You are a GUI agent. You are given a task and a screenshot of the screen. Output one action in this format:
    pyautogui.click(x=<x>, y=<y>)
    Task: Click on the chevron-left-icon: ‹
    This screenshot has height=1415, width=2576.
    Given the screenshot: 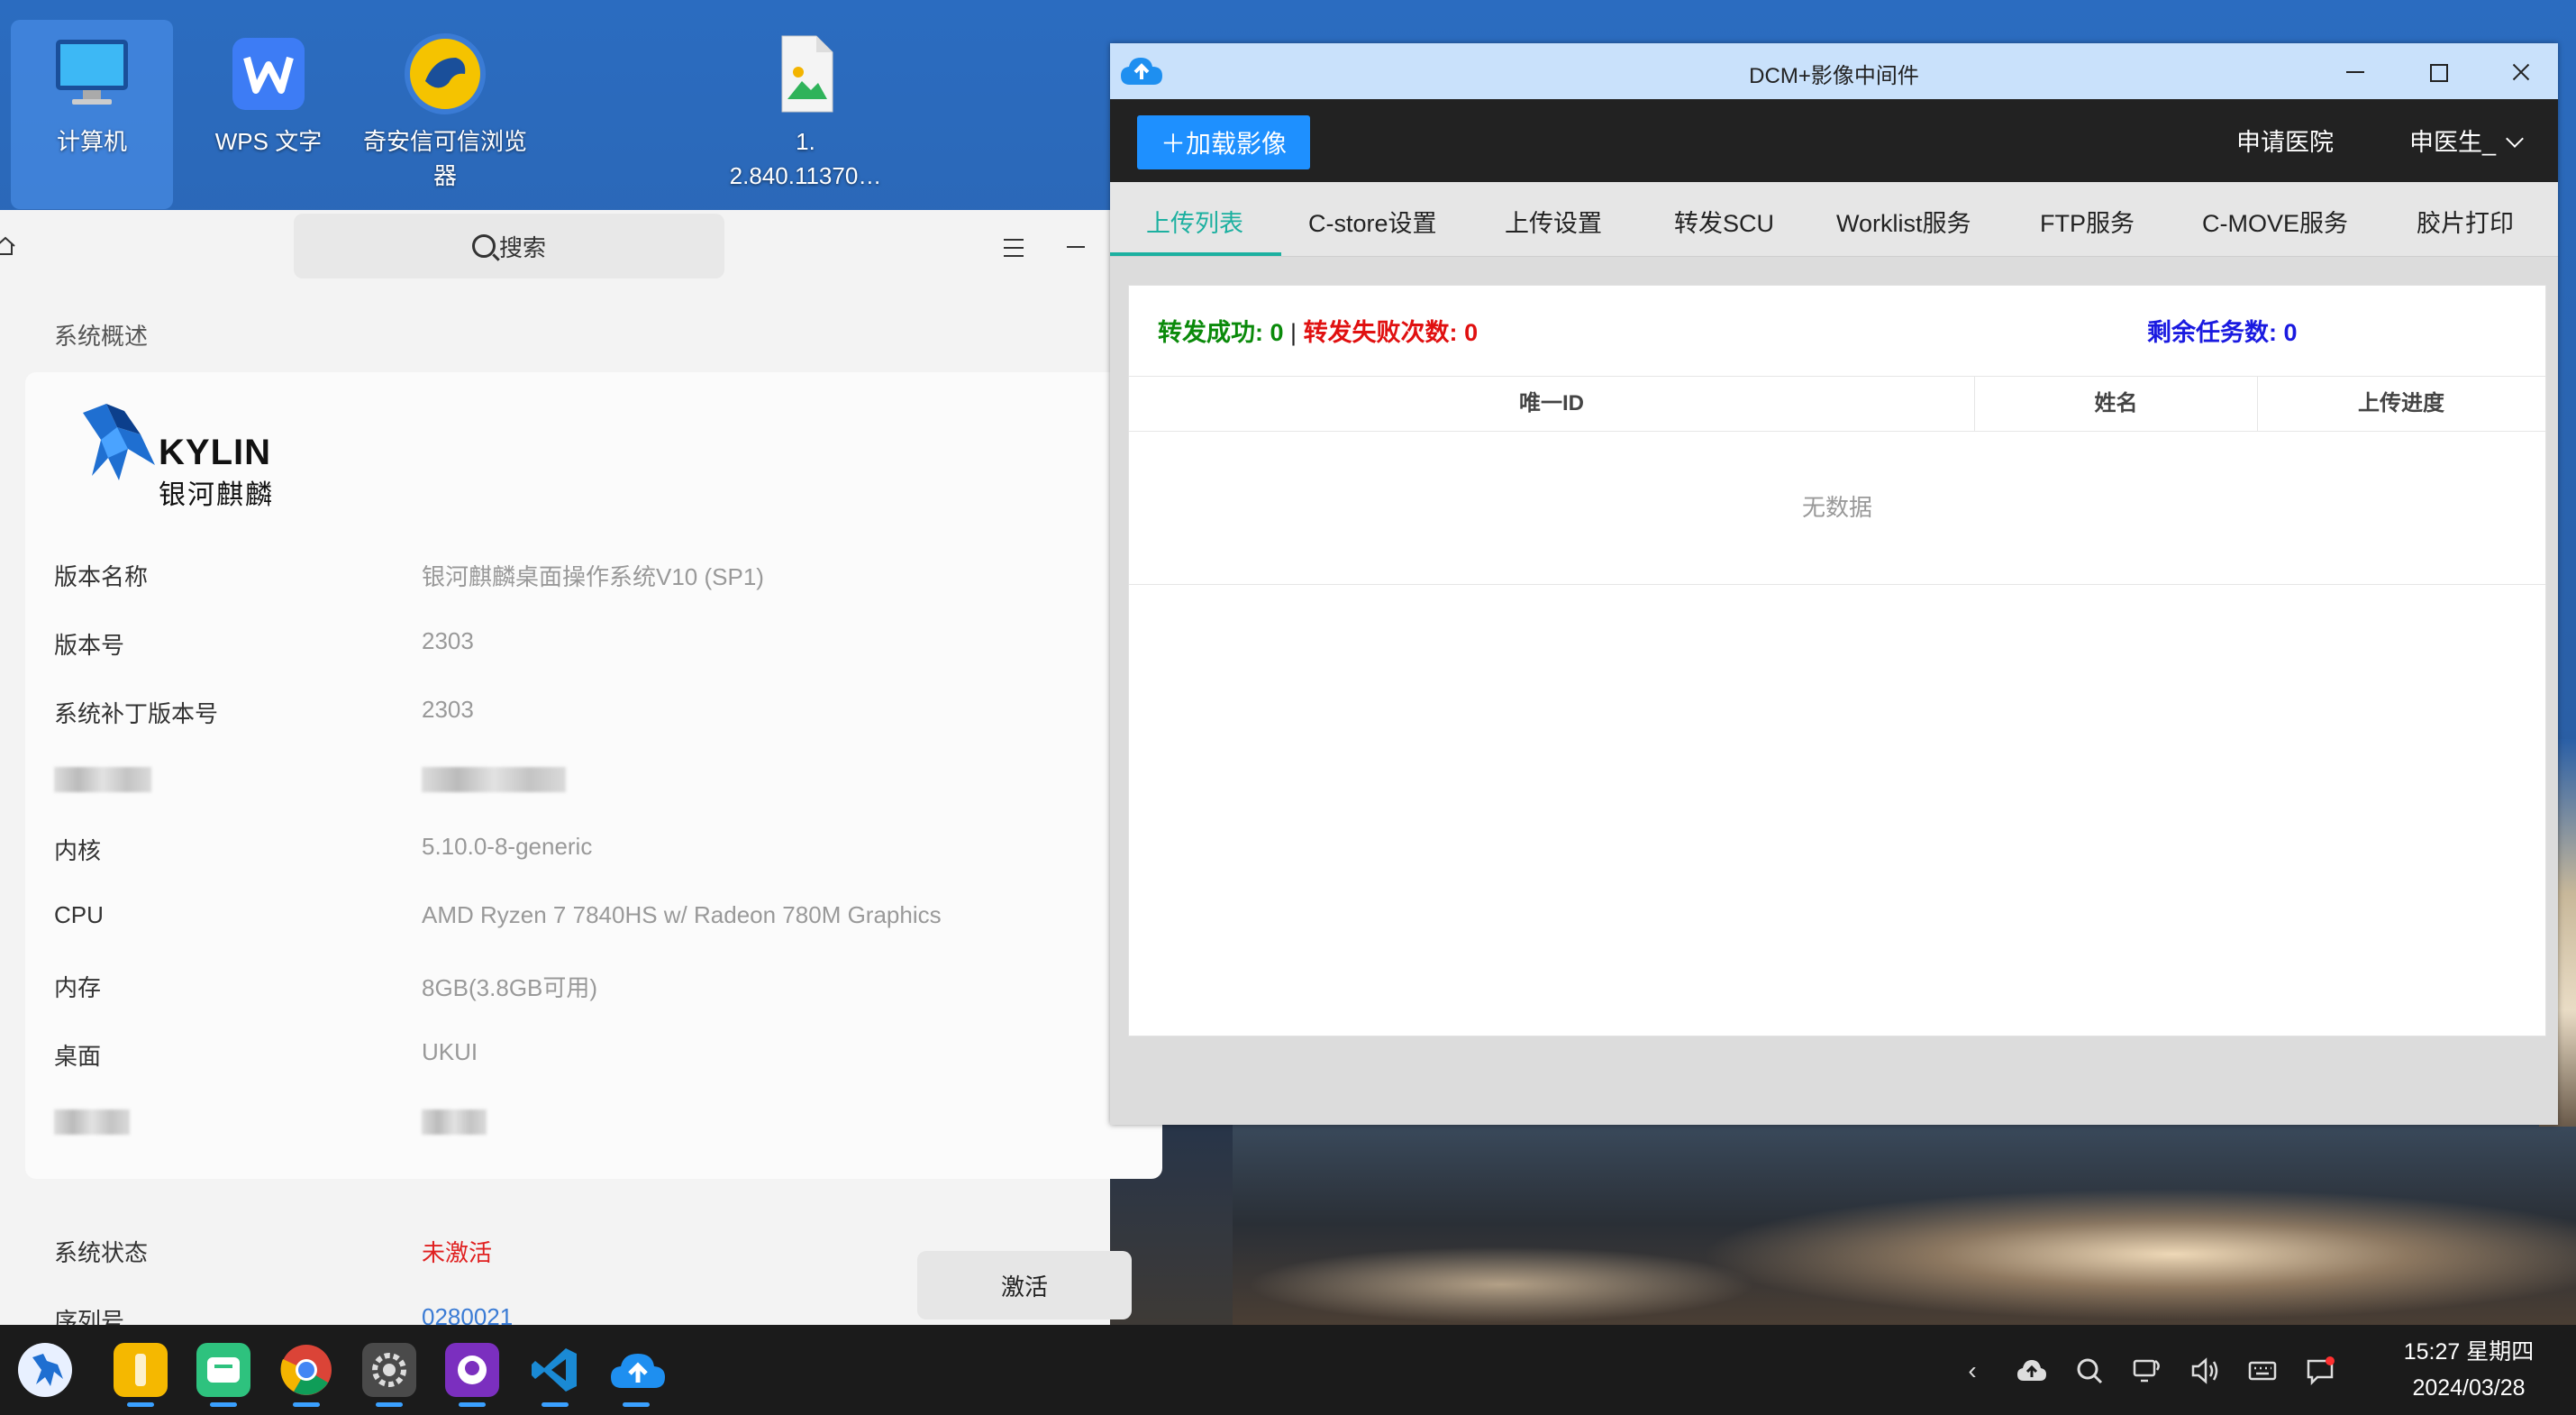 What is the action you would take?
    pyautogui.click(x=1972, y=1371)
    